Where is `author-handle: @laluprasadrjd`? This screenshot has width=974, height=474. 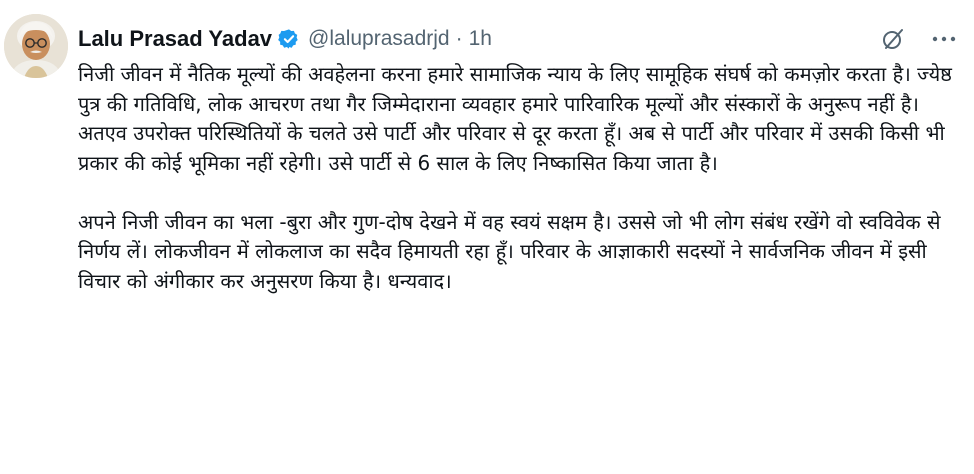 author-handle: @laluprasadrjd is located at coordinates (379, 39).